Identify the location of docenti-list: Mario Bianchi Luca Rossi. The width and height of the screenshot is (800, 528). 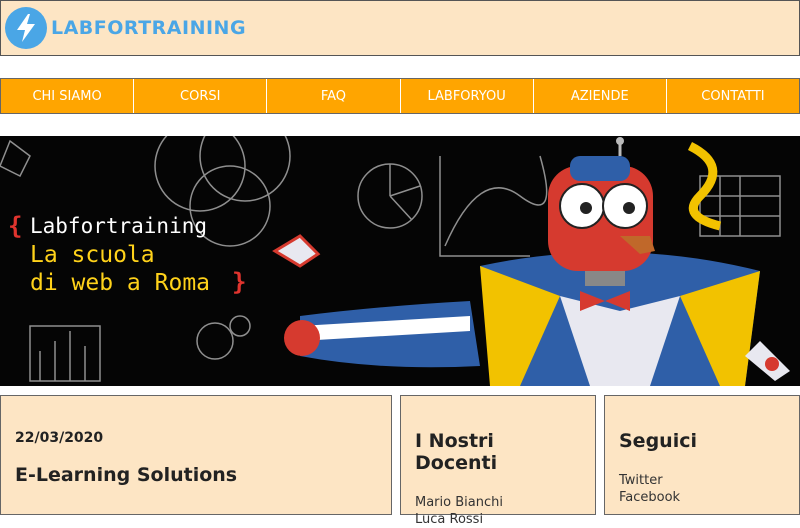
(498, 511).